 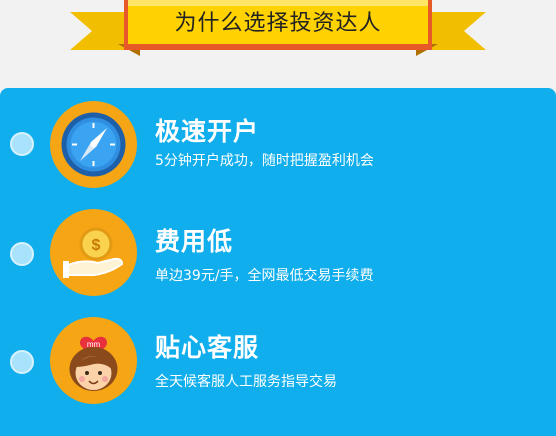 What do you see at coordinates (278, 23) in the screenshot?
I see `banner-title: 为什么选择投资达人` at bounding box center [278, 23].